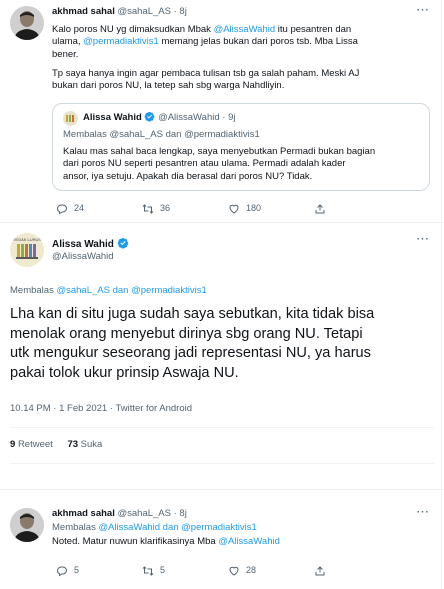 The height and width of the screenshot is (589, 444). What do you see at coordinates (271, 571) in the screenshot?
I see `like-button: 28` at bounding box center [271, 571].